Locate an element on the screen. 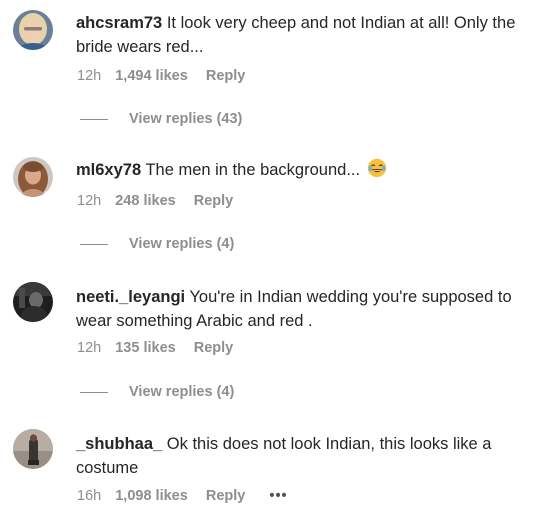  comment-likes: 1,098 likes is located at coordinates (151, 496).